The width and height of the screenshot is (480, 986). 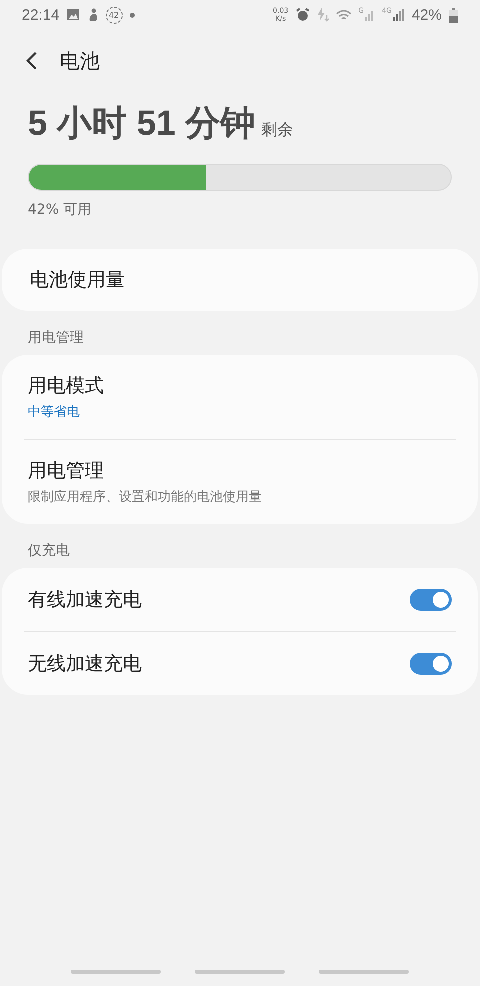 I want to click on setting-title: 用电管理, so click(x=66, y=471).